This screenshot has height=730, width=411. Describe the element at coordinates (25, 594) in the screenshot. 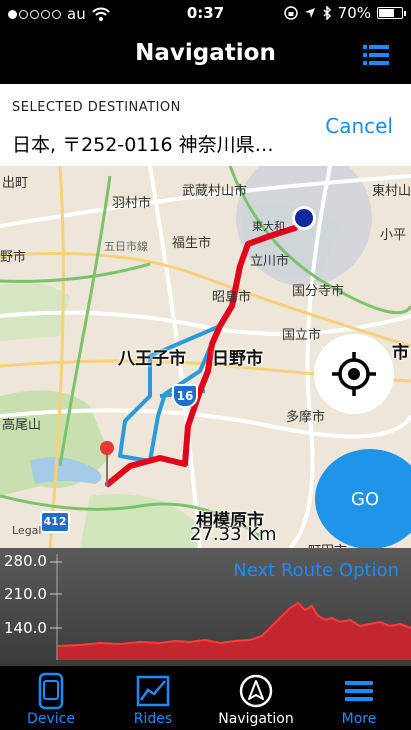

I see `elevation-tick: 210.0` at that location.